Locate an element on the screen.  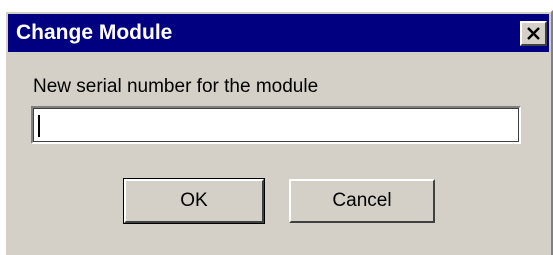
serial-number-input is located at coordinates (276, 125).